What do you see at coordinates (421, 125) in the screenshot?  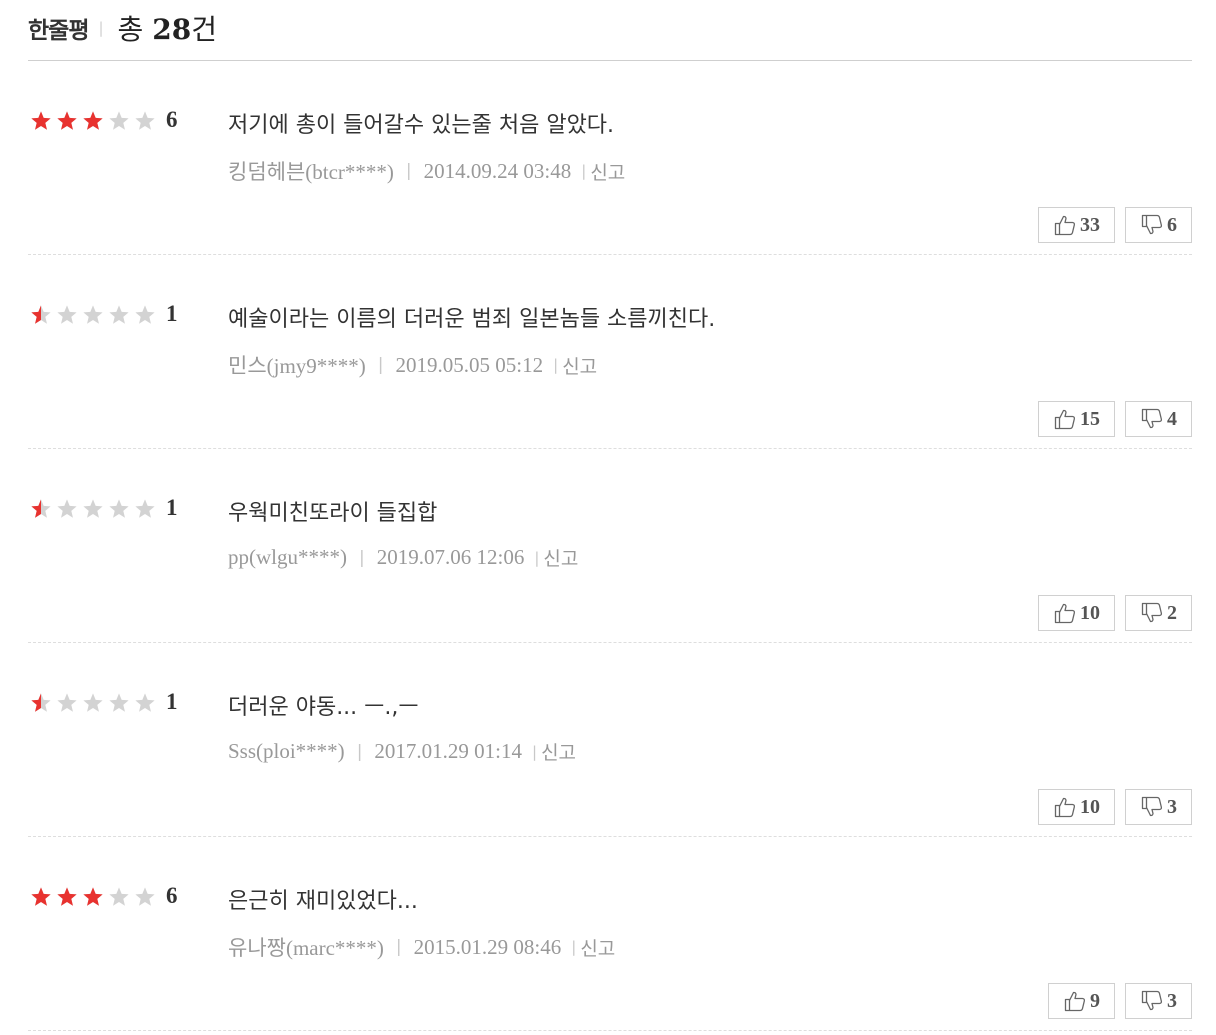 I see `review-comment: 저기에 총이 들어갈수 있는줄 처음 알았다.` at bounding box center [421, 125].